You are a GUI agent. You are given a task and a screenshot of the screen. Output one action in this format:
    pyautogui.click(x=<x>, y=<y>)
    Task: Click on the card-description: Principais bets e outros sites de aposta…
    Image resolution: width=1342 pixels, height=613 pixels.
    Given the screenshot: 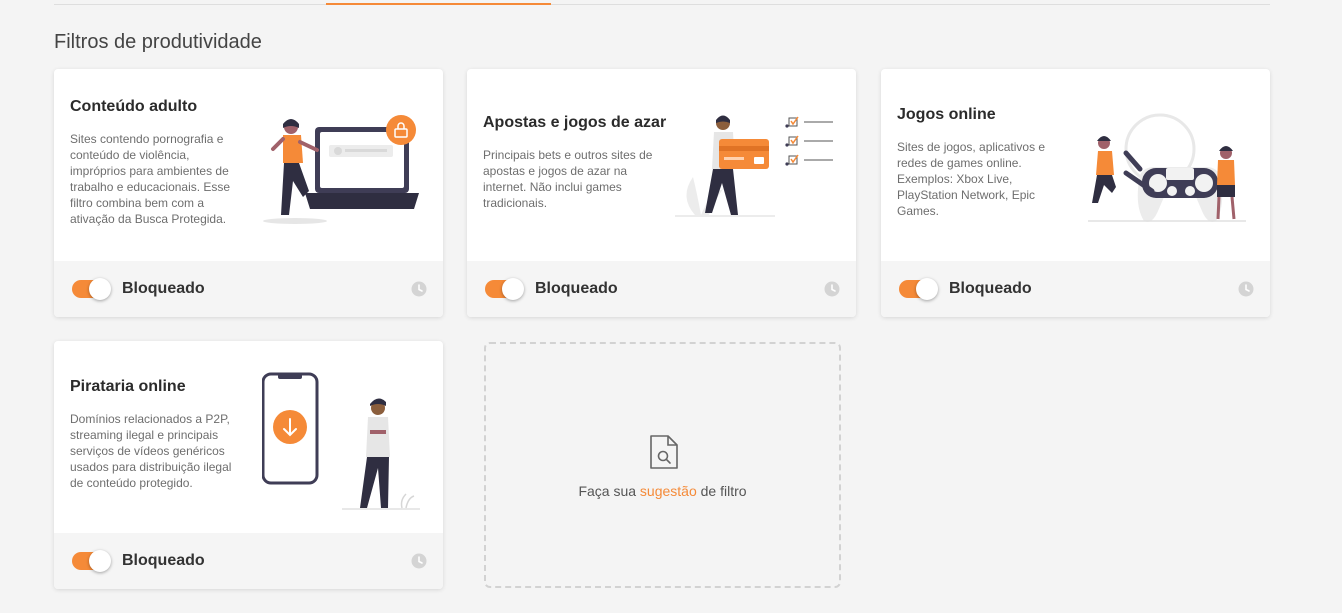 What is the action you would take?
    pyautogui.click(x=568, y=179)
    